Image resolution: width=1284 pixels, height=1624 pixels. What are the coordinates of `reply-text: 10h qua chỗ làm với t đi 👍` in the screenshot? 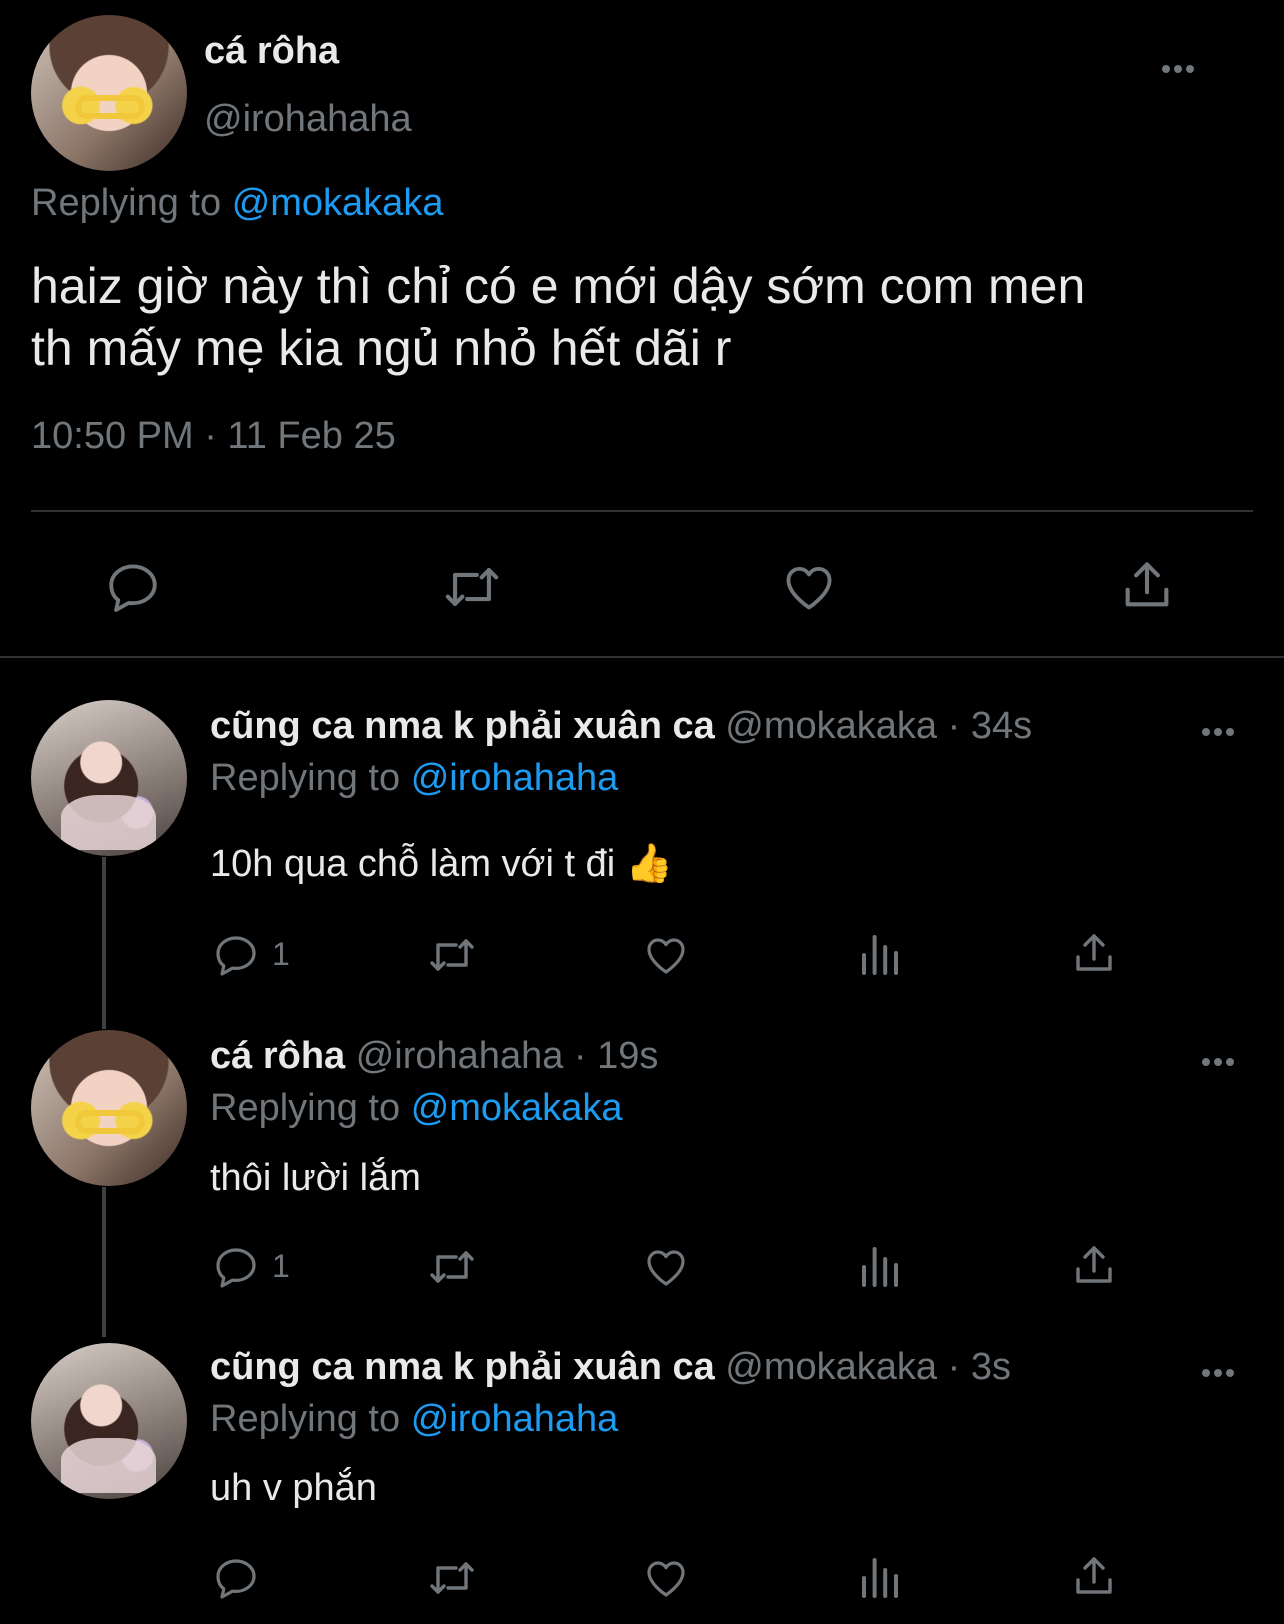 It's located at (442, 864).